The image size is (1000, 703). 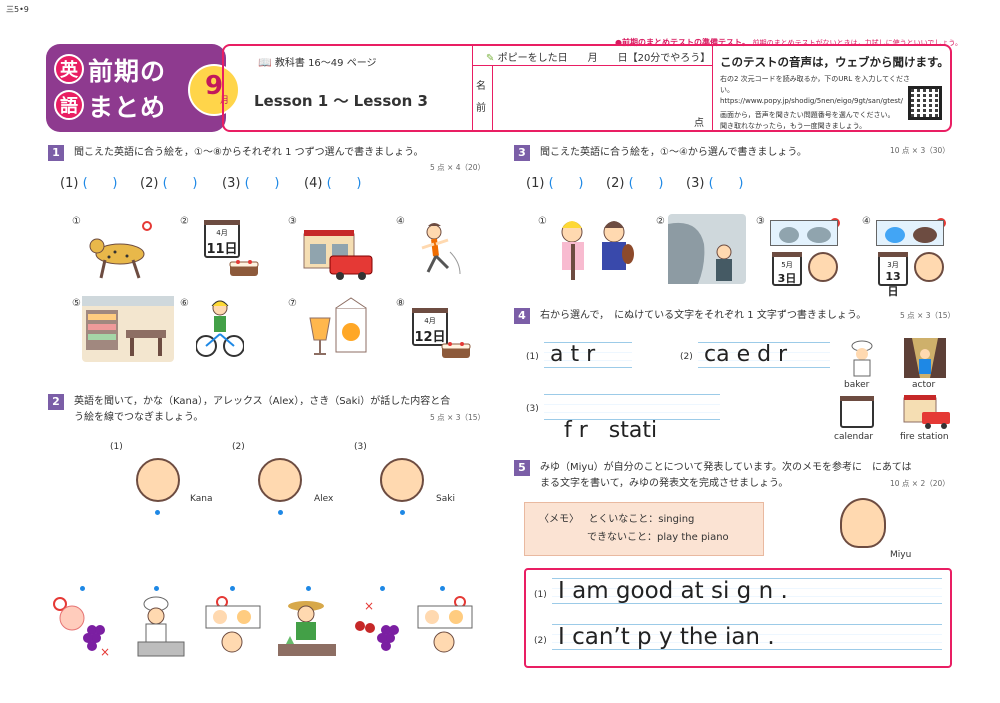 I want to click on calendar-icon: 4月 11日, so click(x=222, y=239).